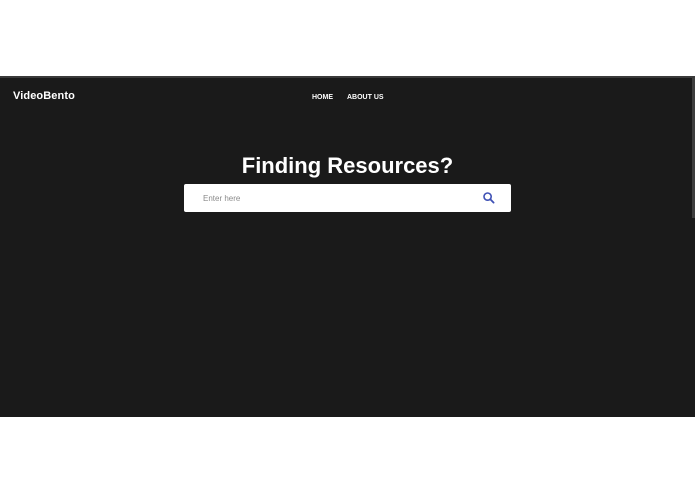 This screenshot has width=695, height=494. I want to click on search-input, so click(338, 198).